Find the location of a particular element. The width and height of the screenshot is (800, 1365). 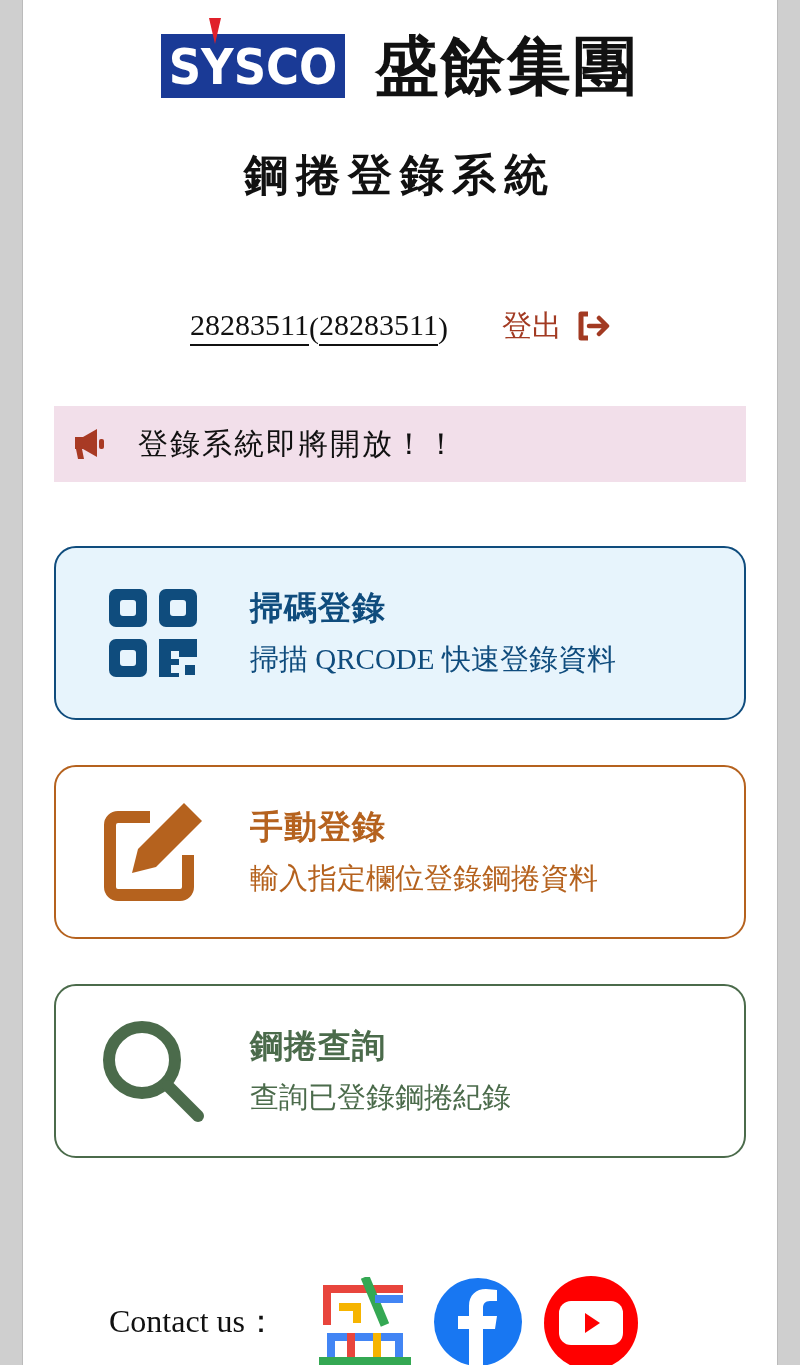

paren-close: ) is located at coordinates (442, 327).